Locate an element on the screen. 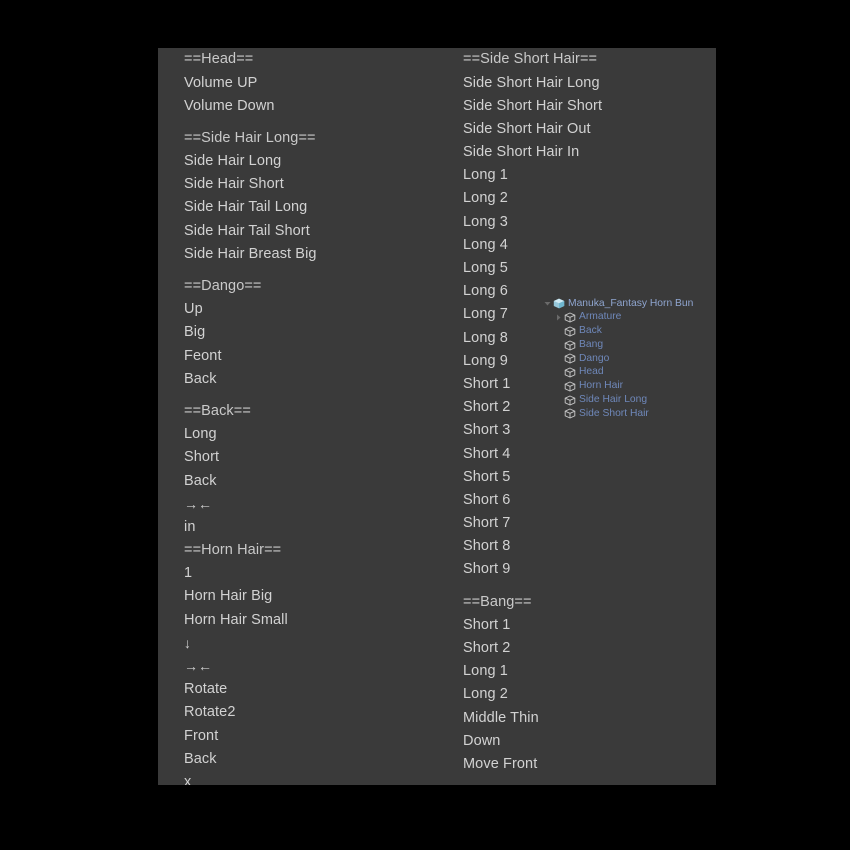  menu-item: Short 5 is located at coordinates (532, 476).